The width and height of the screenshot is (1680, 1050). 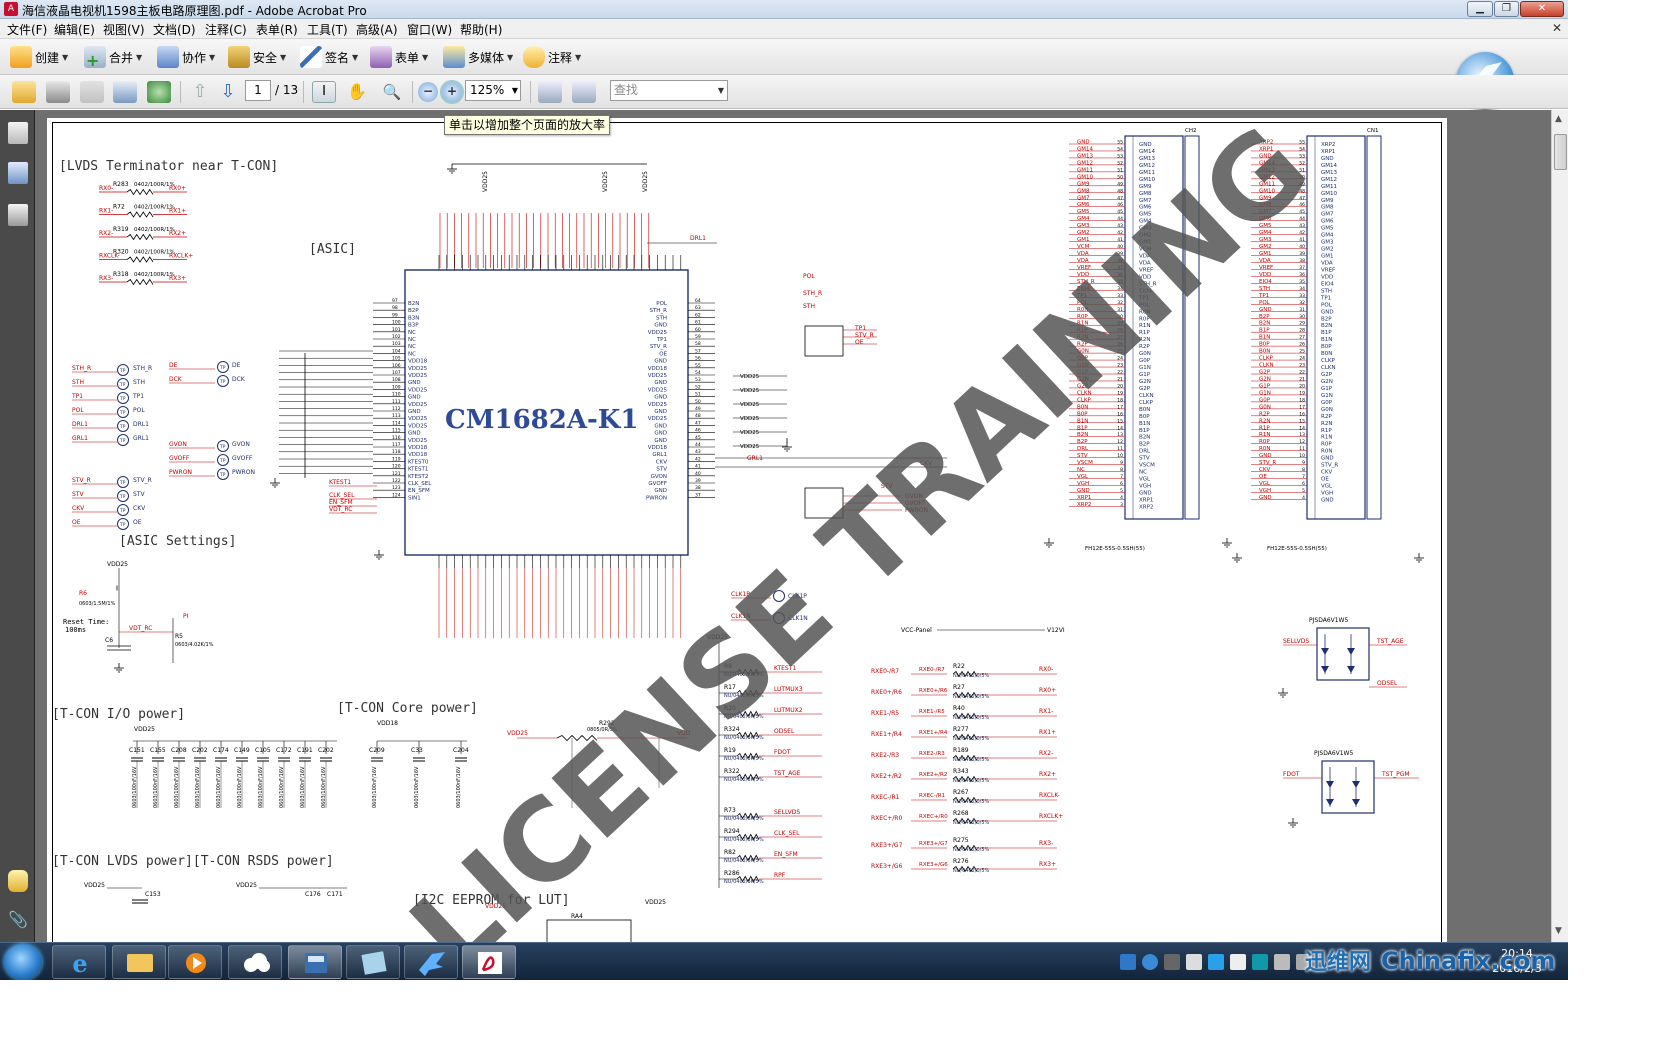 What do you see at coordinates (226, 29) in the screenshot?
I see `menu-comment: 注释(C)` at bounding box center [226, 29].